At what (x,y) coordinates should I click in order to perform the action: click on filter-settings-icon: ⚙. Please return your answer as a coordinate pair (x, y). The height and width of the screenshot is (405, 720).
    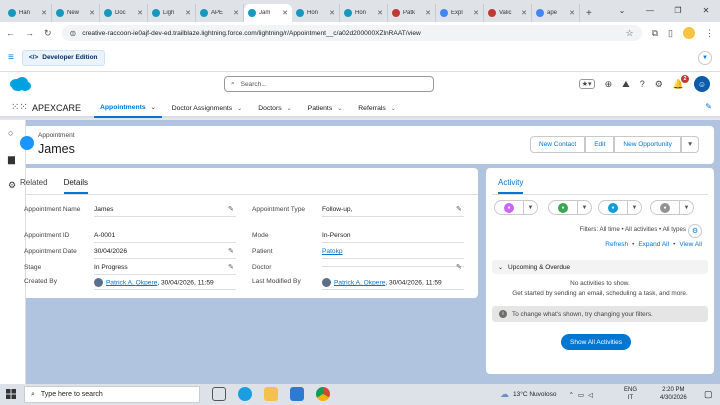
    Looking at the image, I should click on (695, 231).